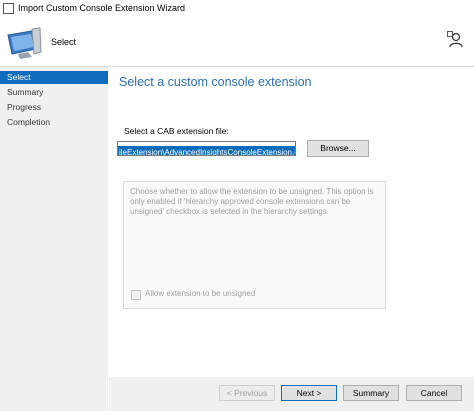 The image size is (474, 411). I want to click on page-title: Select a custom console extension, so click(215, 82).